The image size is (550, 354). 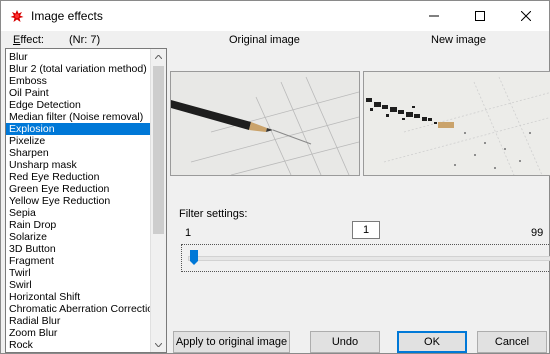 I want to click on title-bar: Image effects, so click(x=275, y=16).